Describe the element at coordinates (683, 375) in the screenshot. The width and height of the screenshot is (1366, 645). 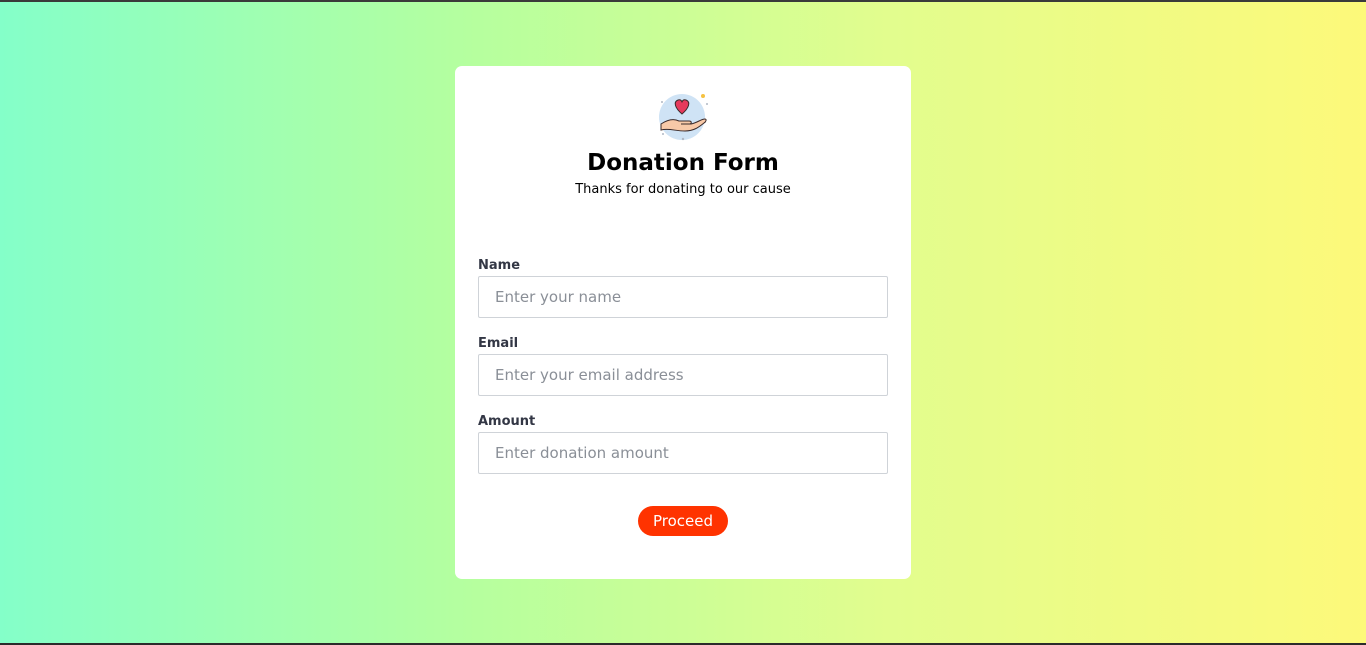
I see `email-input` at that location.